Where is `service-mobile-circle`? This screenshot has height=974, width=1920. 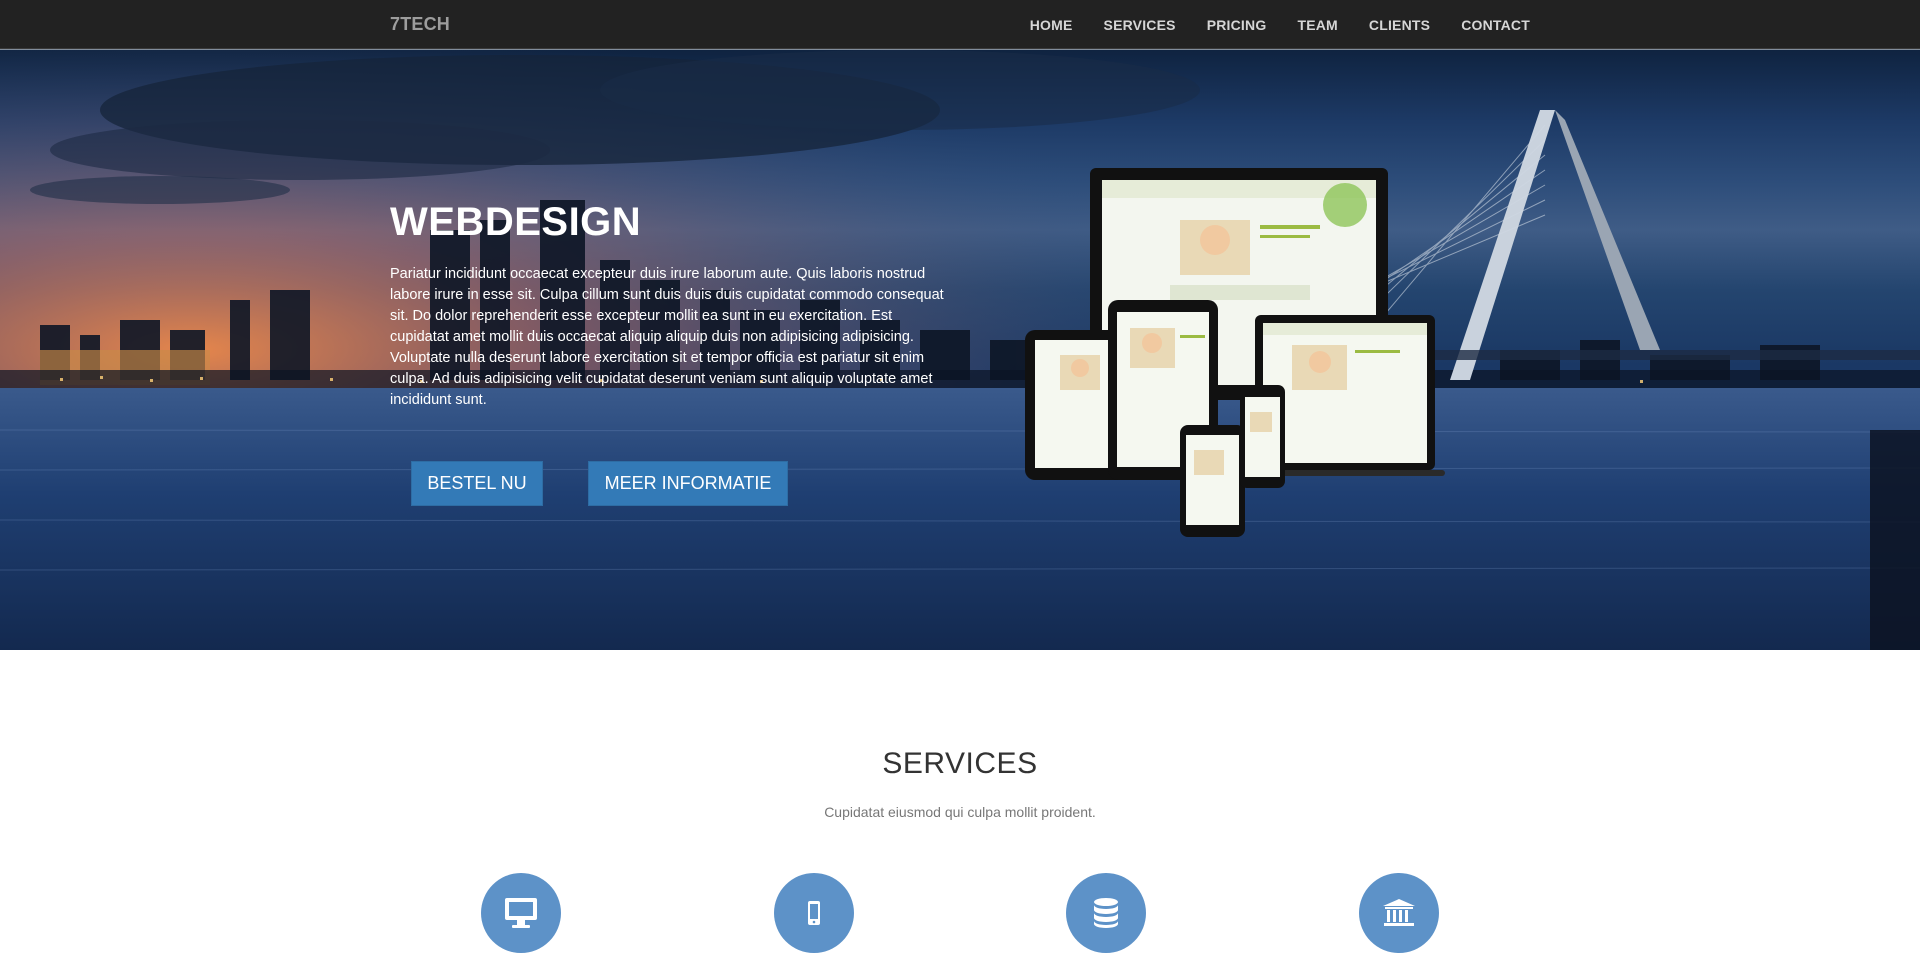
service-mobile-circle is located at coordinates (814, 913).